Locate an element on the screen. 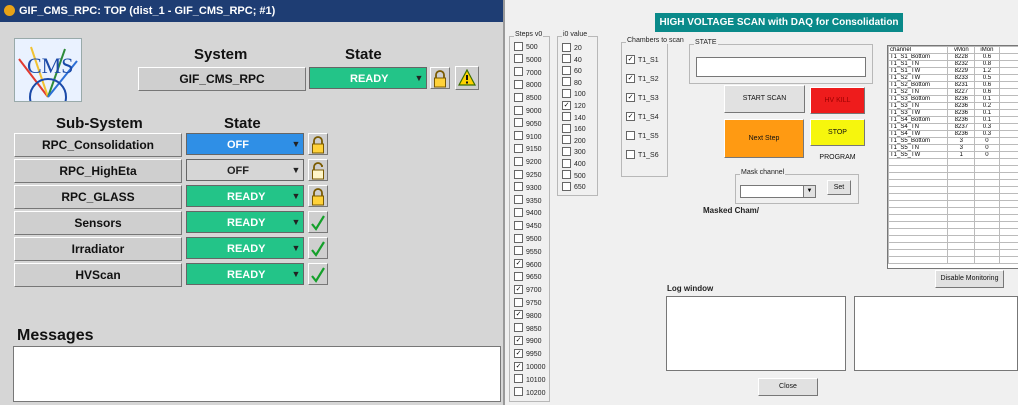 This screenshot has width=1018, height=405. stop-program-button: STOP PROGRAM is located at coordinates (837, 140).